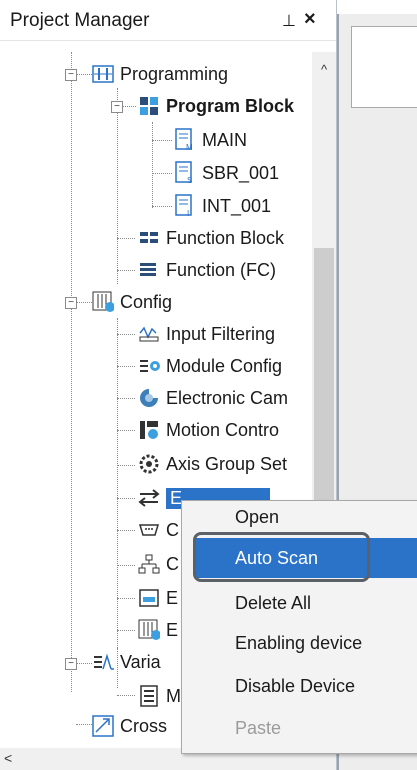 Image resolution: width=417 pixels, height=770 pixels. What do you see at coordinates (227, 397) in the screenshot?
I see `tree-item-label: Electronic Cam` at bounding box center [227, 397].